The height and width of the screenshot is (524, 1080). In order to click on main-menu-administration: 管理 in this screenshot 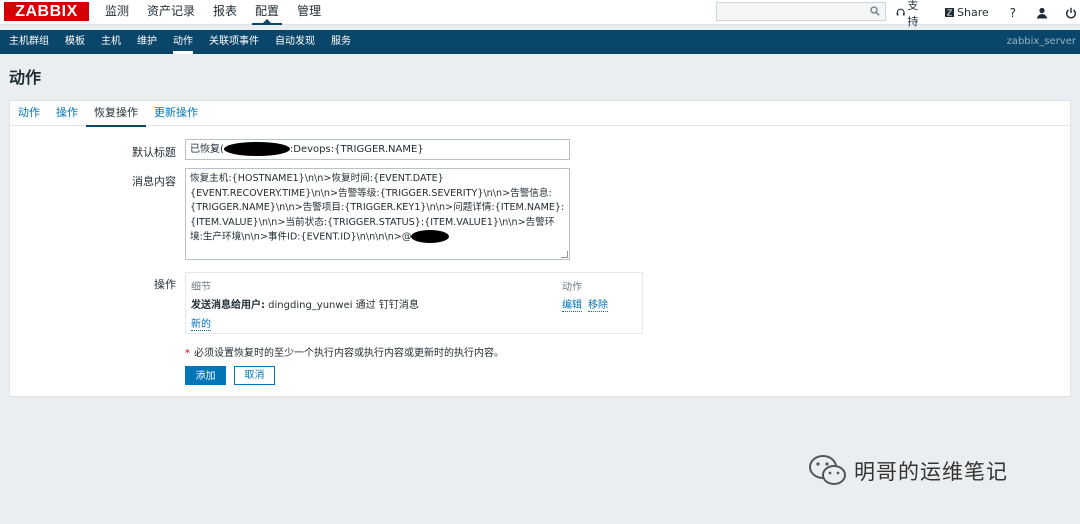, I will do `click(309, 12)`.